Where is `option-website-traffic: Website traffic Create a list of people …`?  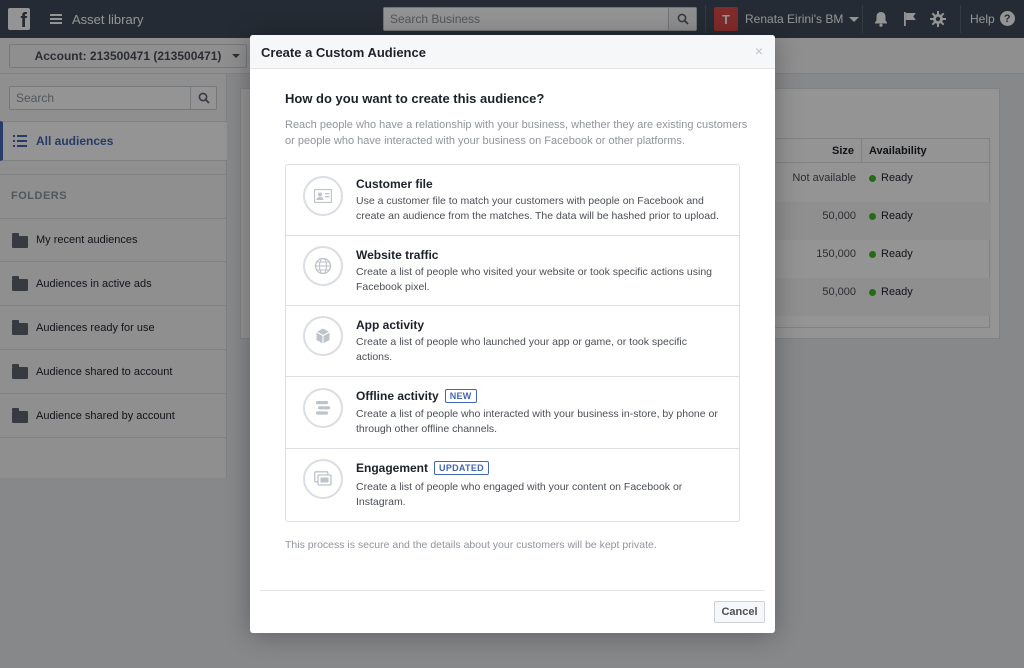
option-website-traffic: Website traffic Create a list of people … is located at coordinates (512, 271).